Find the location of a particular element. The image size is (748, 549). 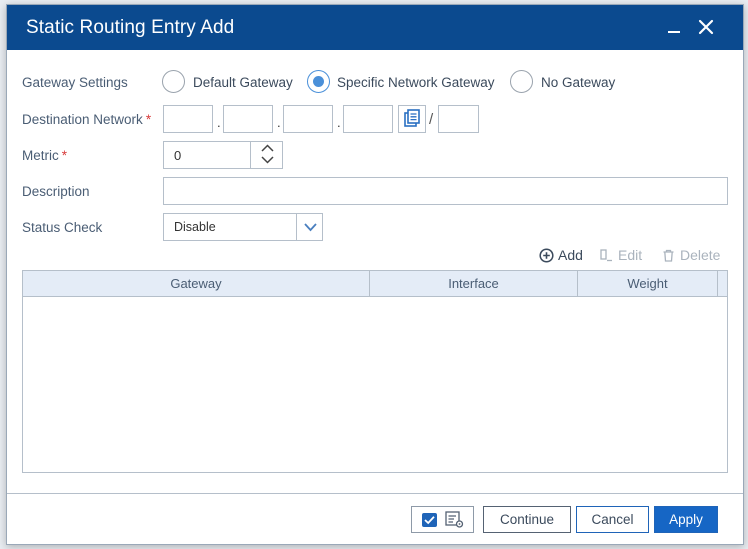

subnet-mask-input is located at coordinates (458, 119).